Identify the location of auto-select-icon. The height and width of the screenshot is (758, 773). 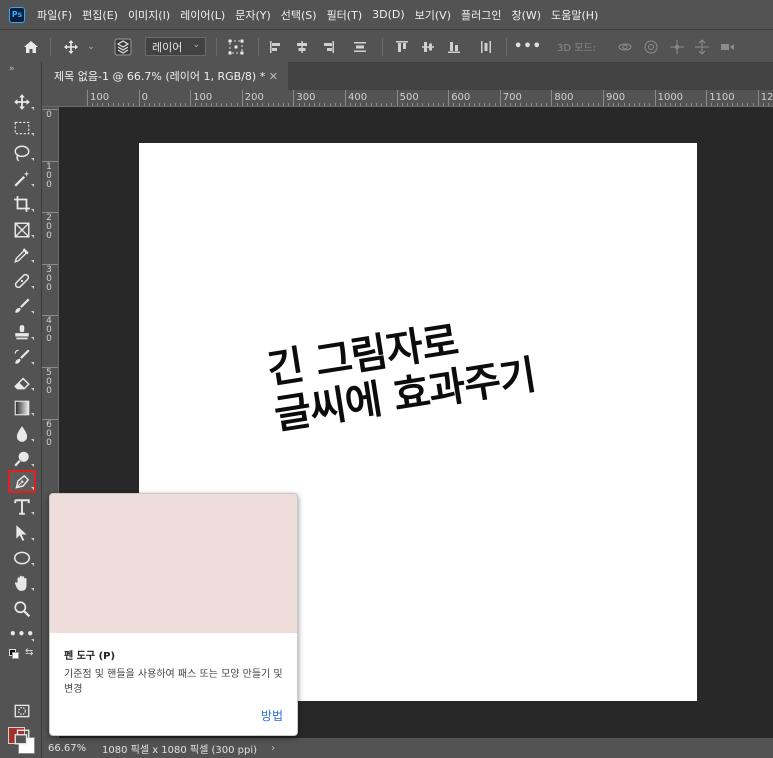
(123, 46).